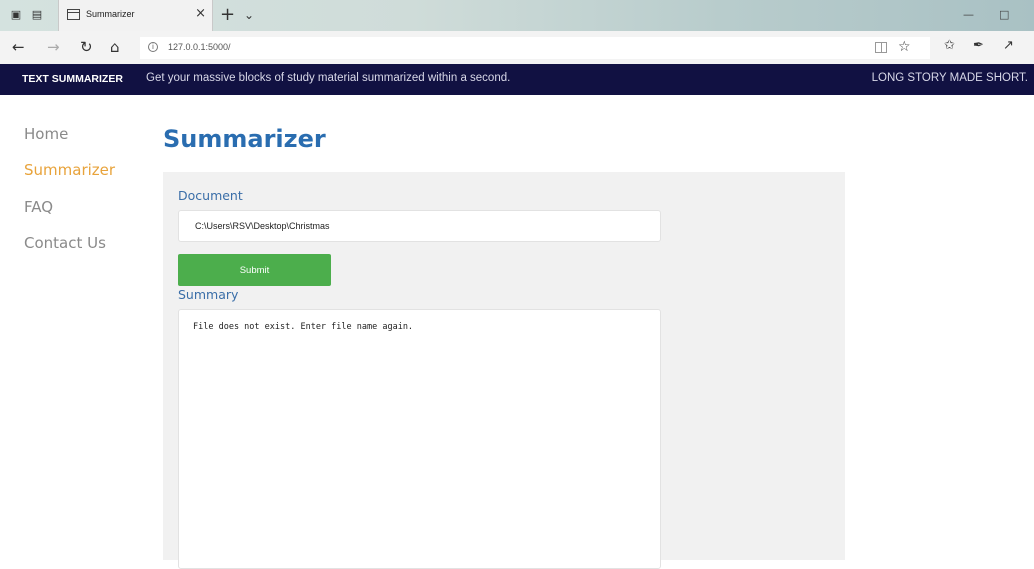 This screenshot has width=1034, height=569. Describe the element at coordinates (73, 14) in the screenshot. I see `page-icon` at that location.